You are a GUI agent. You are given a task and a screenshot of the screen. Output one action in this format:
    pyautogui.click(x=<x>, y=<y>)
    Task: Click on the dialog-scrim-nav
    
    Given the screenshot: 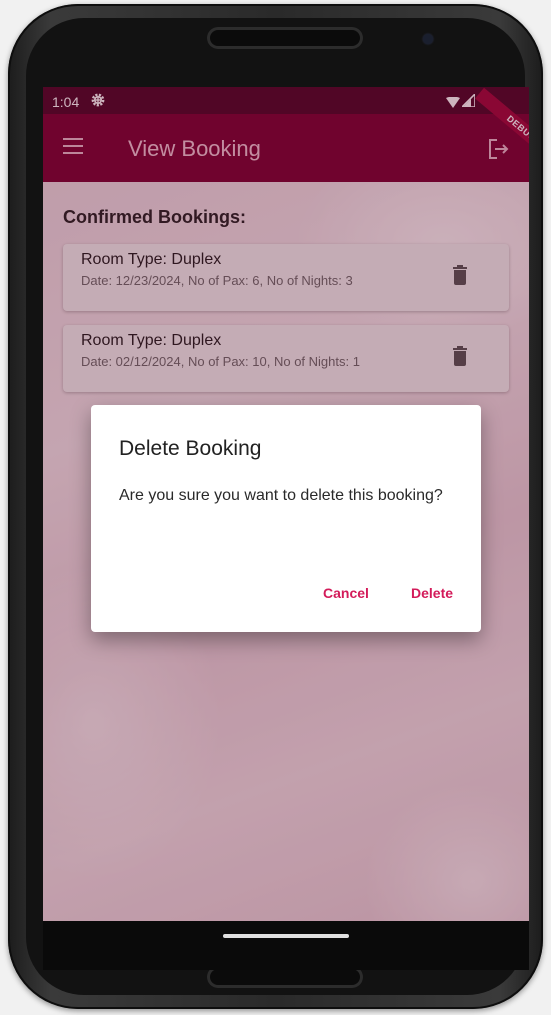 What is the action you would take?
    pyautogui.click(x=286, y=945)
    